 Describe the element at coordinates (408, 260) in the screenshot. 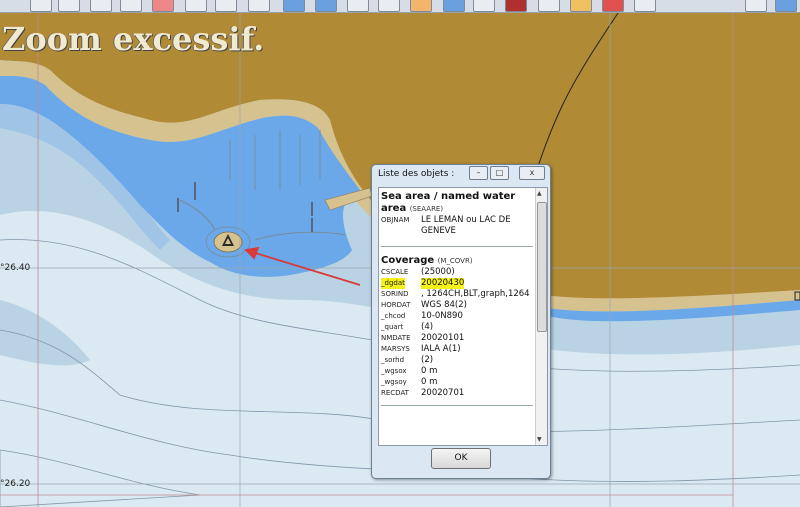

I see `section-title-text: Coverage` at that location.